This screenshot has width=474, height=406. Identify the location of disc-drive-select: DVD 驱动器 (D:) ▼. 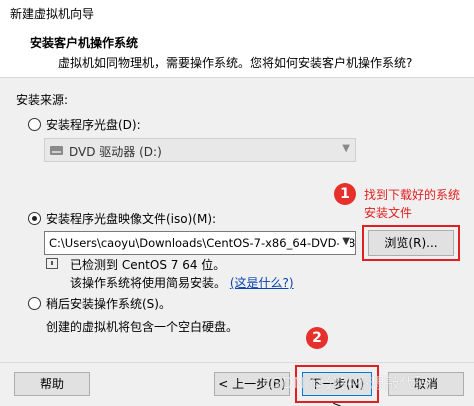
(200, 150).